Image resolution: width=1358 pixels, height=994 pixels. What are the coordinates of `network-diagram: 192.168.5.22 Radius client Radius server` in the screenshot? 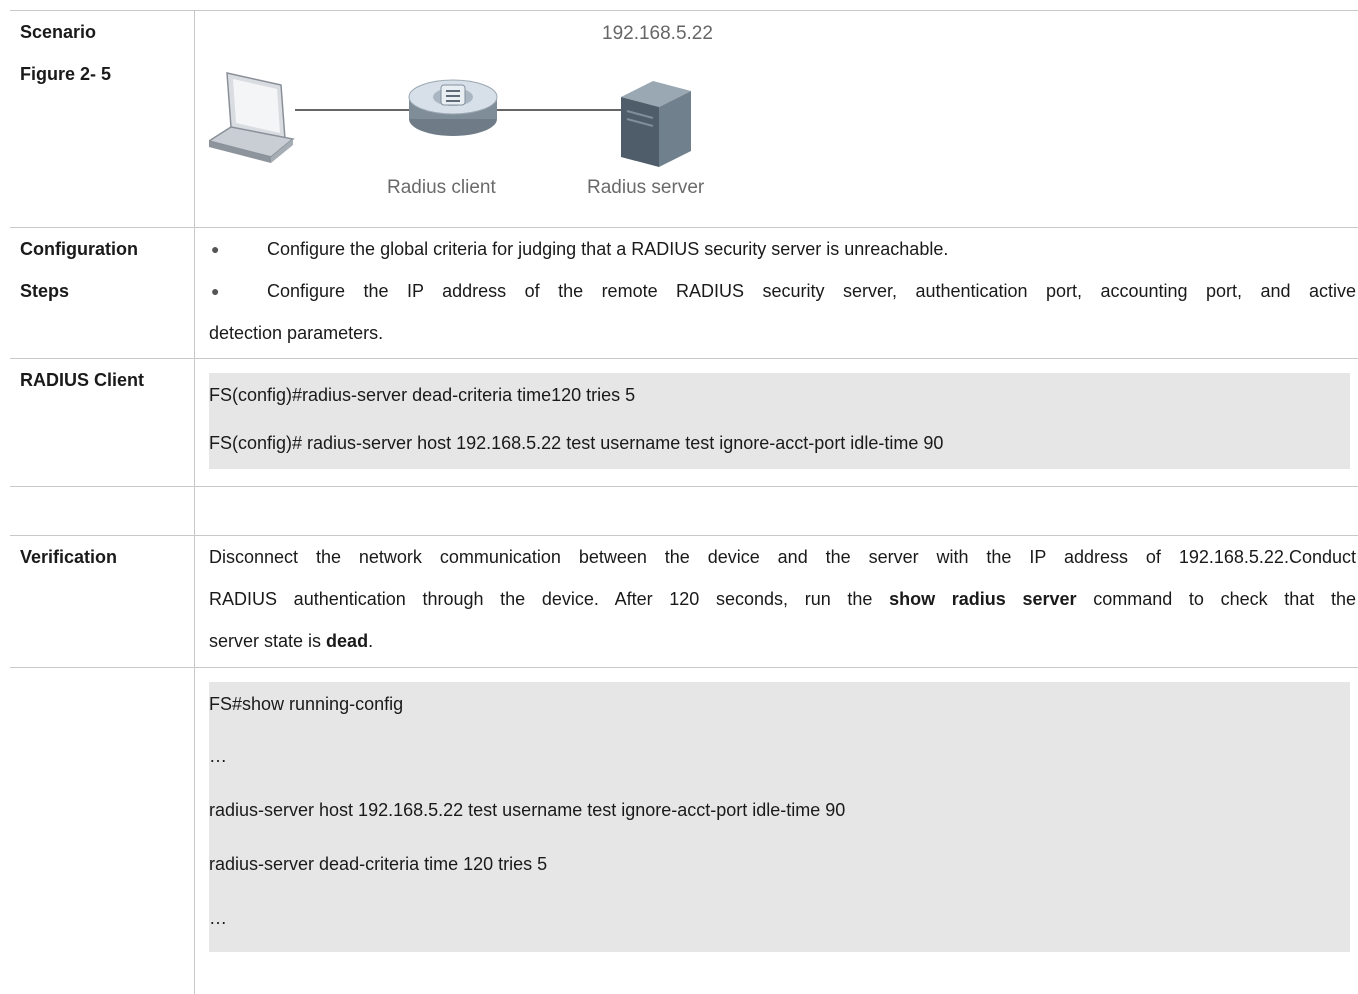 It's located at (509, 119).